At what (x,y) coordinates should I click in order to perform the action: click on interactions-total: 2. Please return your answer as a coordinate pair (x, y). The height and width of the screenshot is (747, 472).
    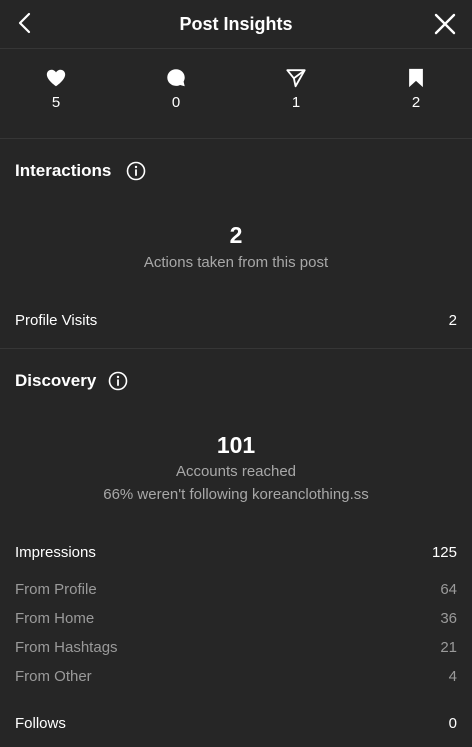
    Looking at the image, I should click on (236, 235).